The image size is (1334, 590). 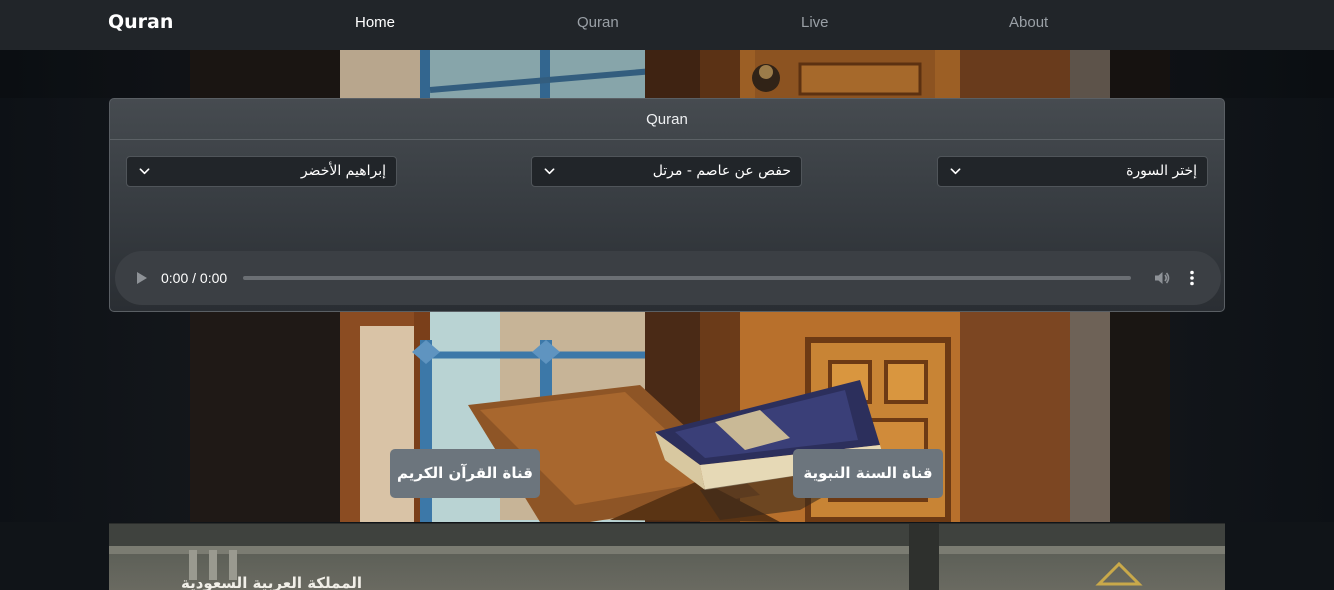 What do you see at coordinates (687, 278) in the screenshot?
I see `audio-progress-track` at bounding box center [687, 278].